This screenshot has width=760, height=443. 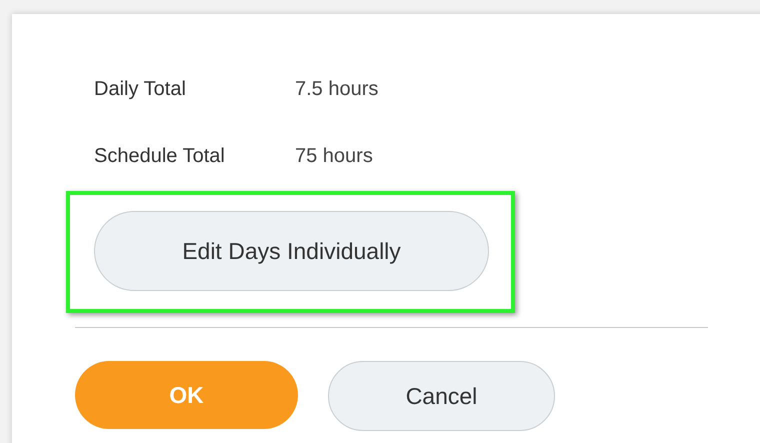 What do you see at coordinates (140, 89) in the screenshot?
I see `field-label: Daily Total` at bounding box center [140, 89].